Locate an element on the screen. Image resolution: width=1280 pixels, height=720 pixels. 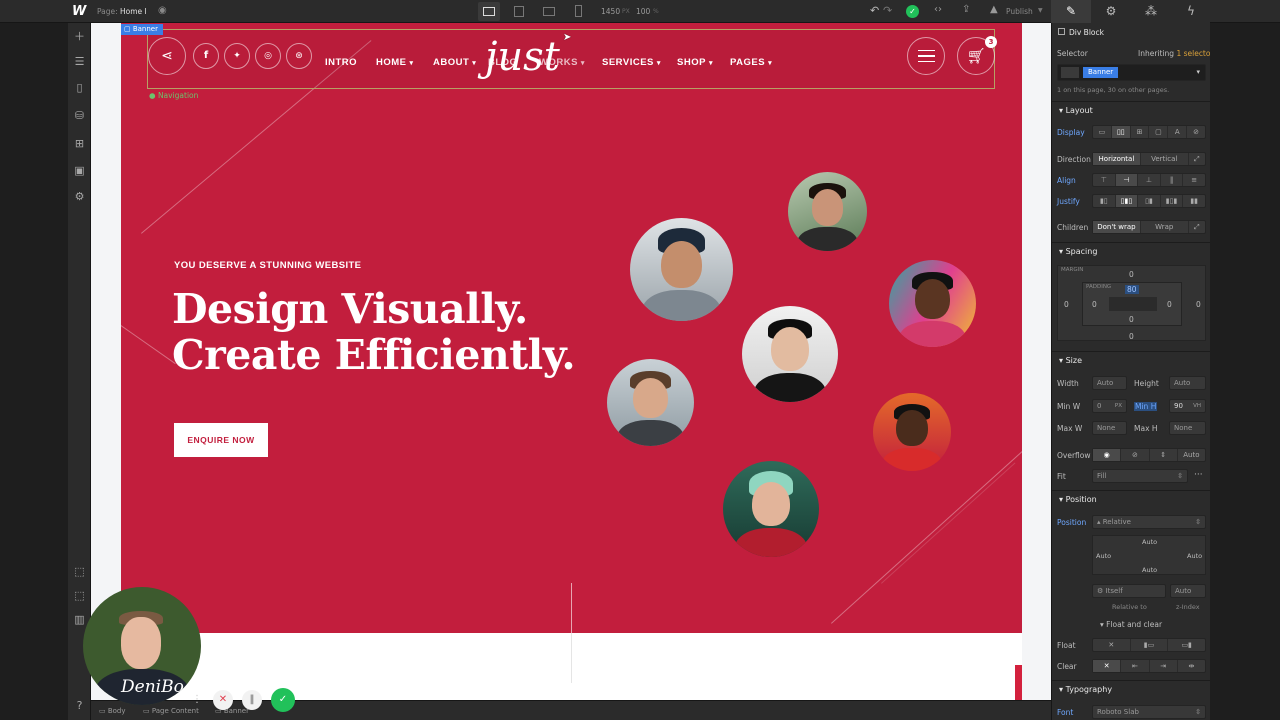
section-typography: ▾ Typography is located at coordinates (1131, 689).